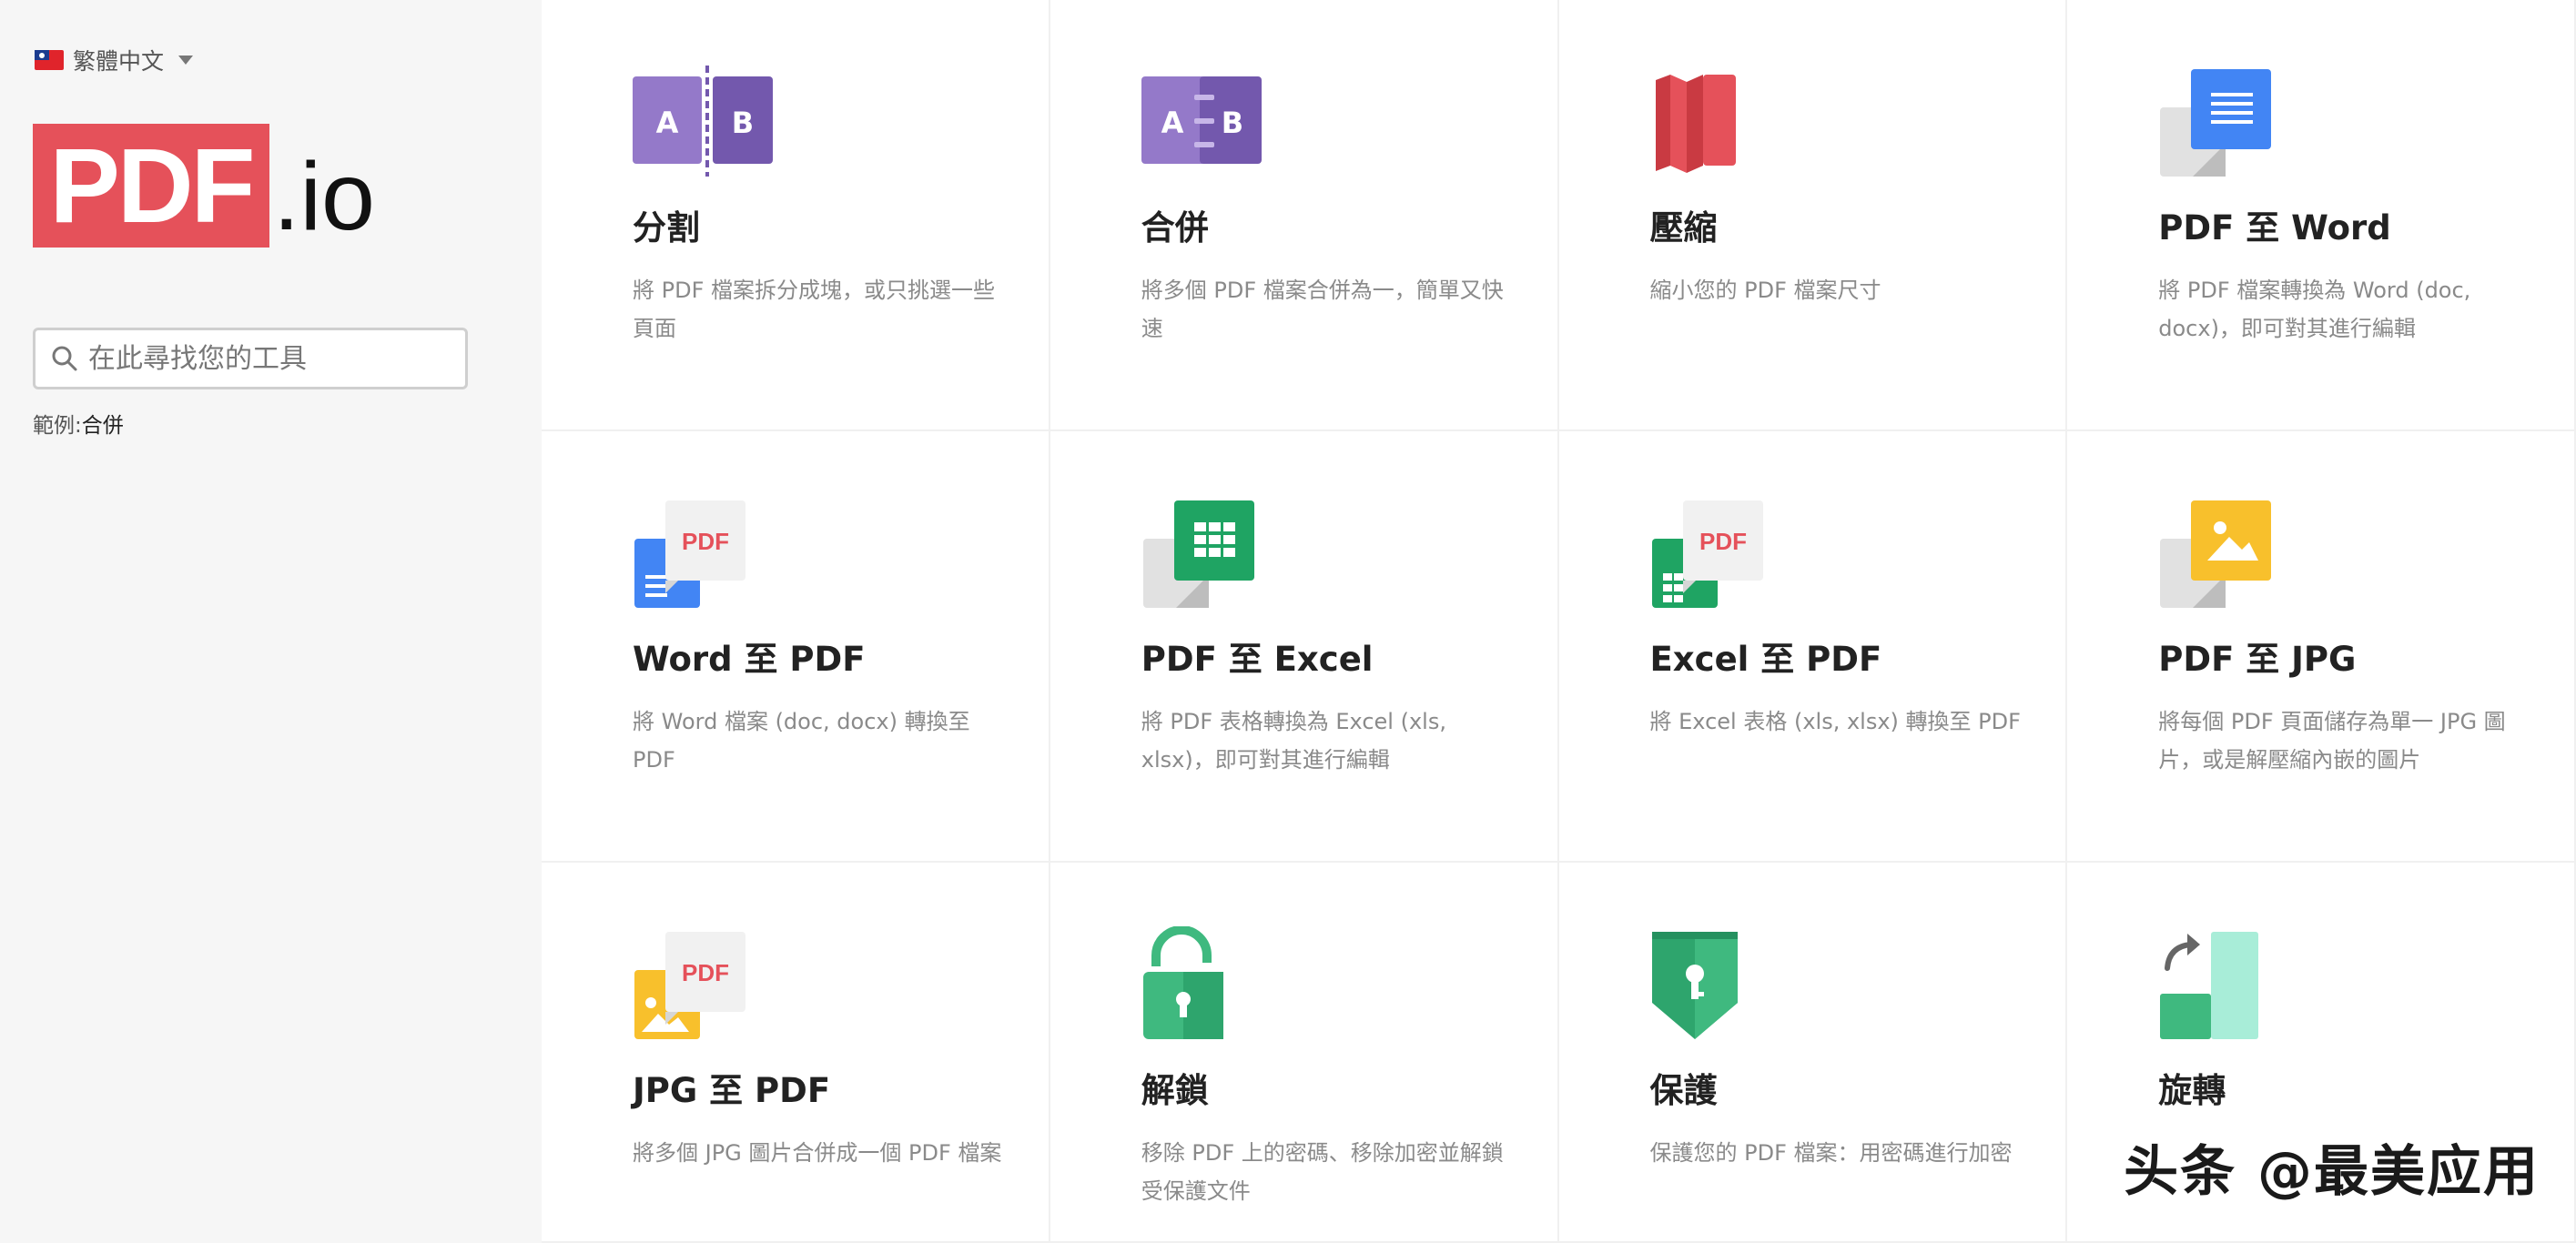 This screenshot has height=1243, width=2576. What do you see at coordinates (1175, 228) in the screenshot?
I see `tool-title: 合併` at bounding box center [1175, 228].